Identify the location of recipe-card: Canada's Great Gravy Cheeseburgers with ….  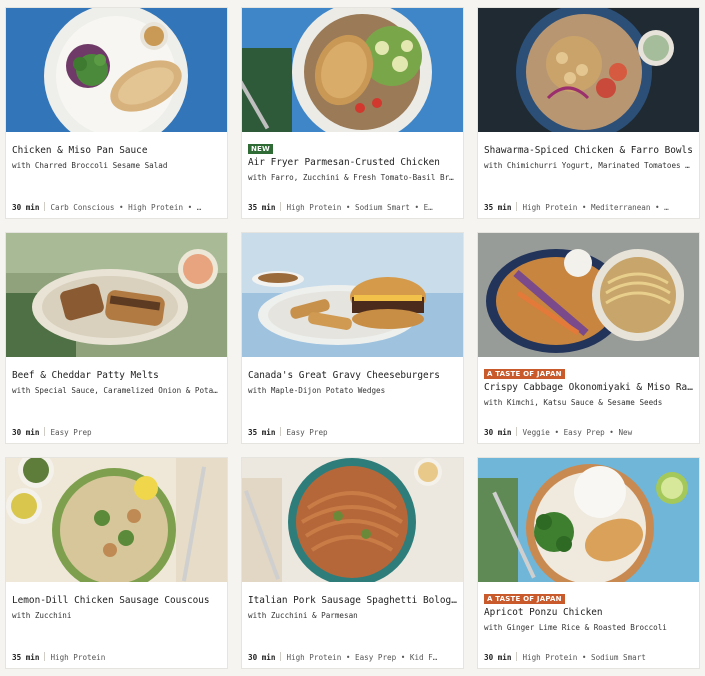
(352, 338).